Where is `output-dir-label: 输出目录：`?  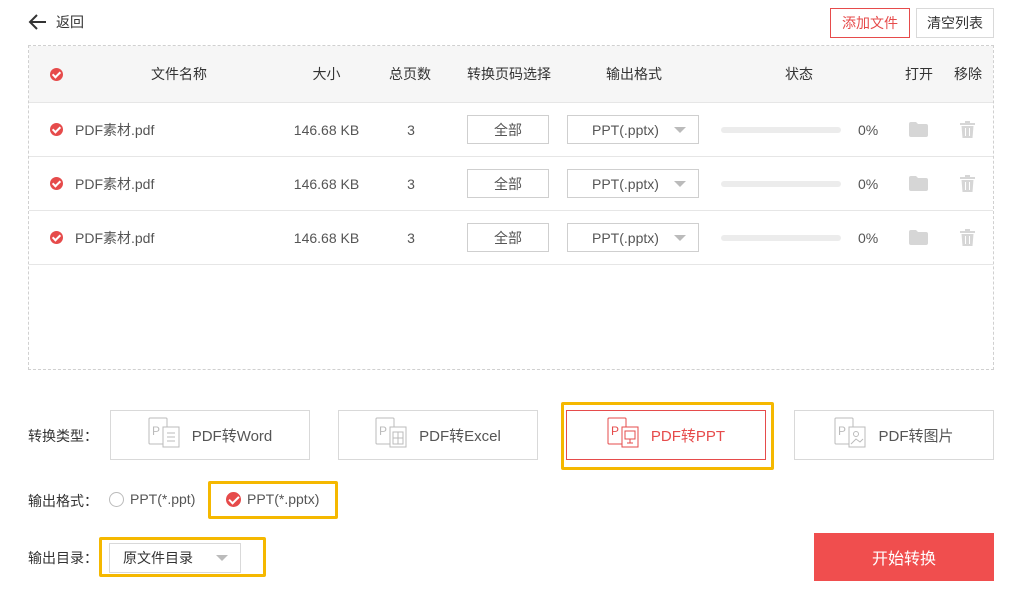 output-dir-label: 输出目录： is located at coordinates (63, 558).